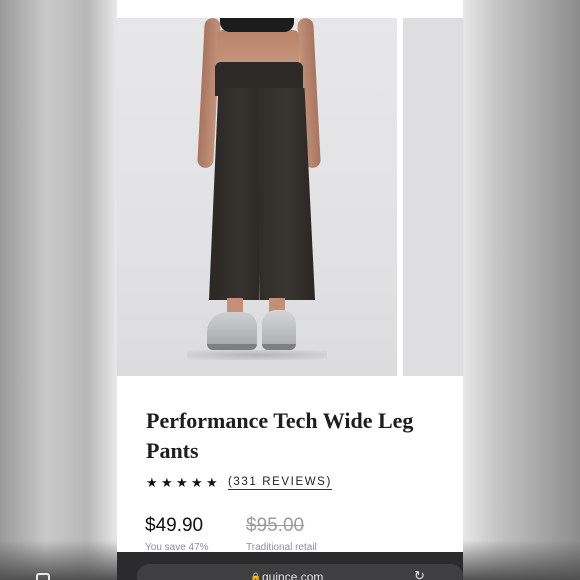 The height and width of the screenshot is (580, 580). I want to click on product-photo-next, so click(433, 197).